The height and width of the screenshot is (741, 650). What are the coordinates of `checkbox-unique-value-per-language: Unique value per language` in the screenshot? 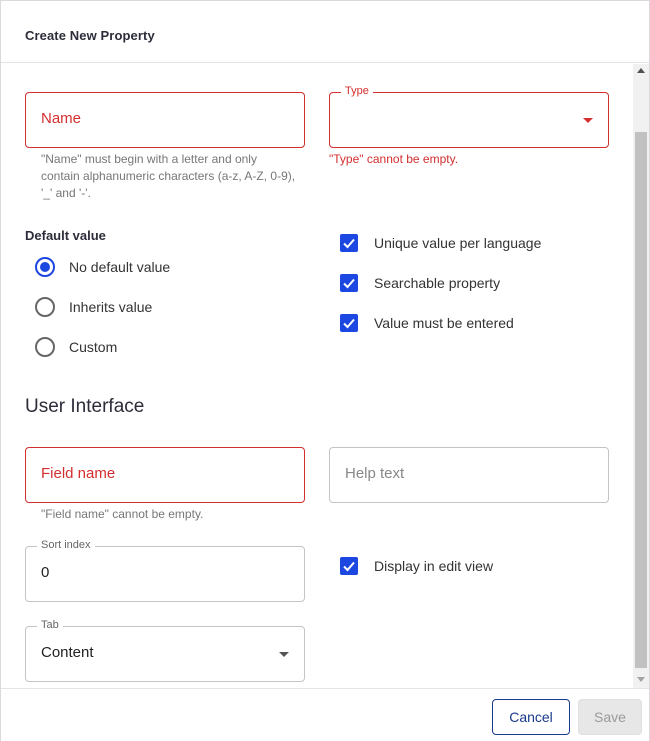 It's located at (475, 245).